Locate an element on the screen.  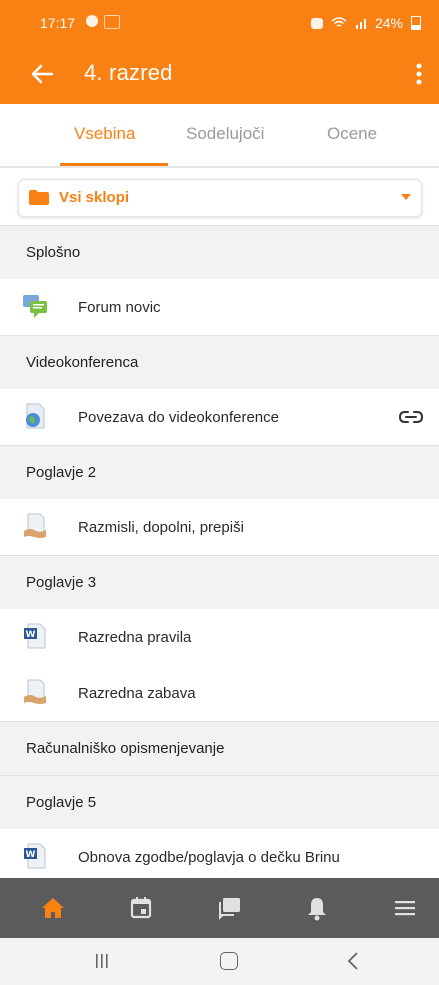
wifi-icon is located at coordinates (339, 22).